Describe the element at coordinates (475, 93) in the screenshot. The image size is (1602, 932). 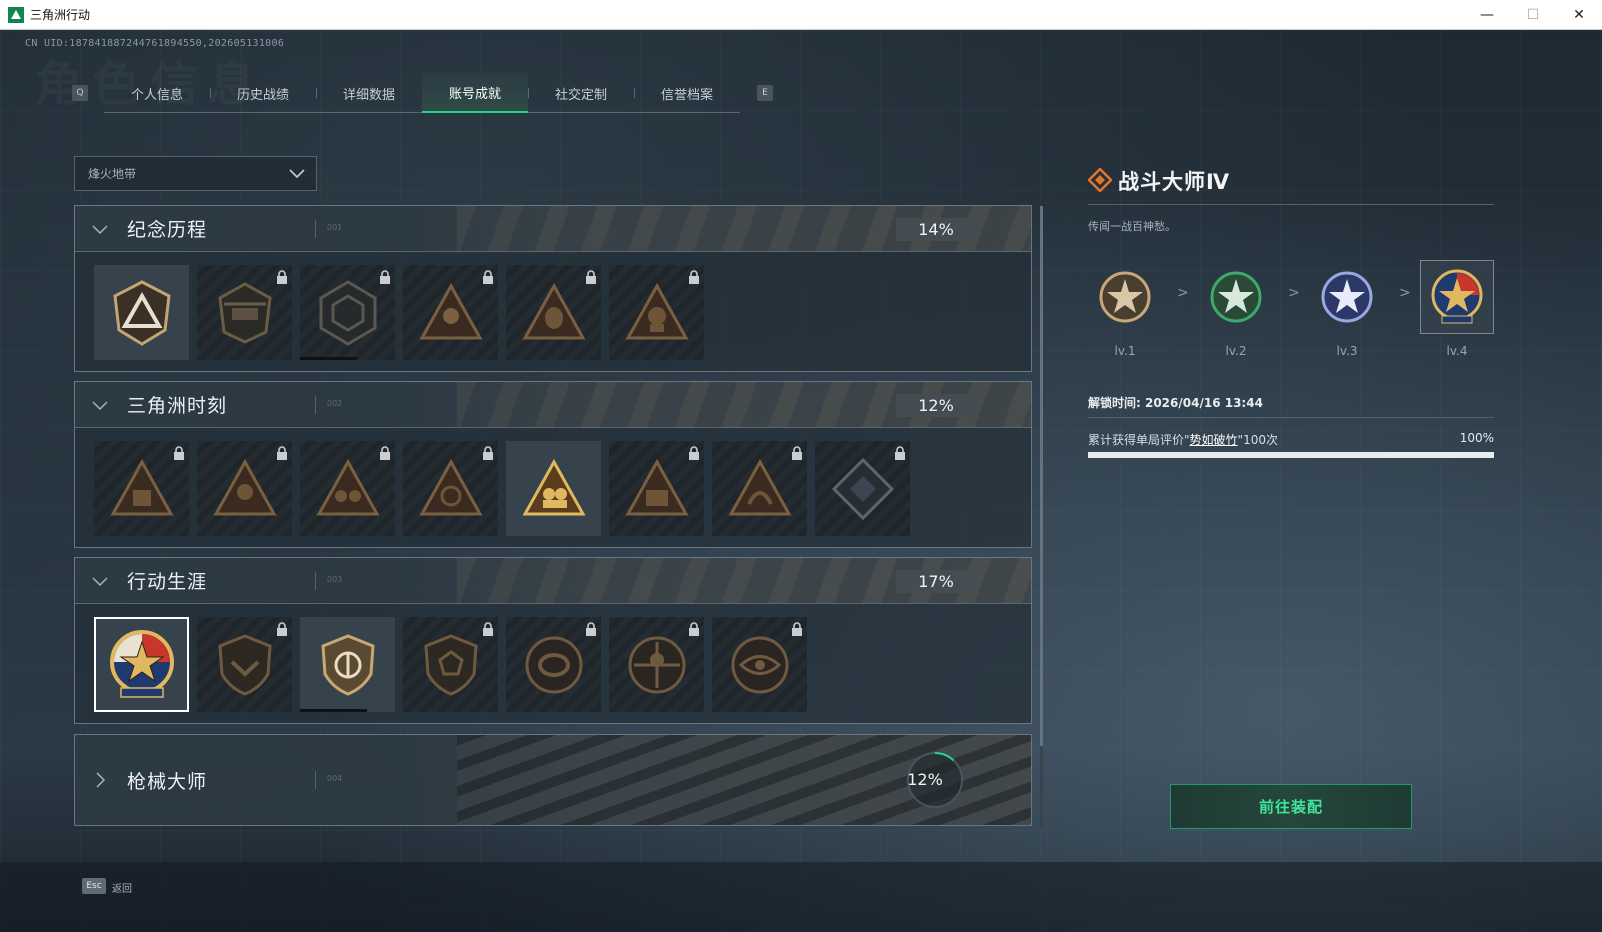
I see `tab-achievements: 账号成就` at that location.